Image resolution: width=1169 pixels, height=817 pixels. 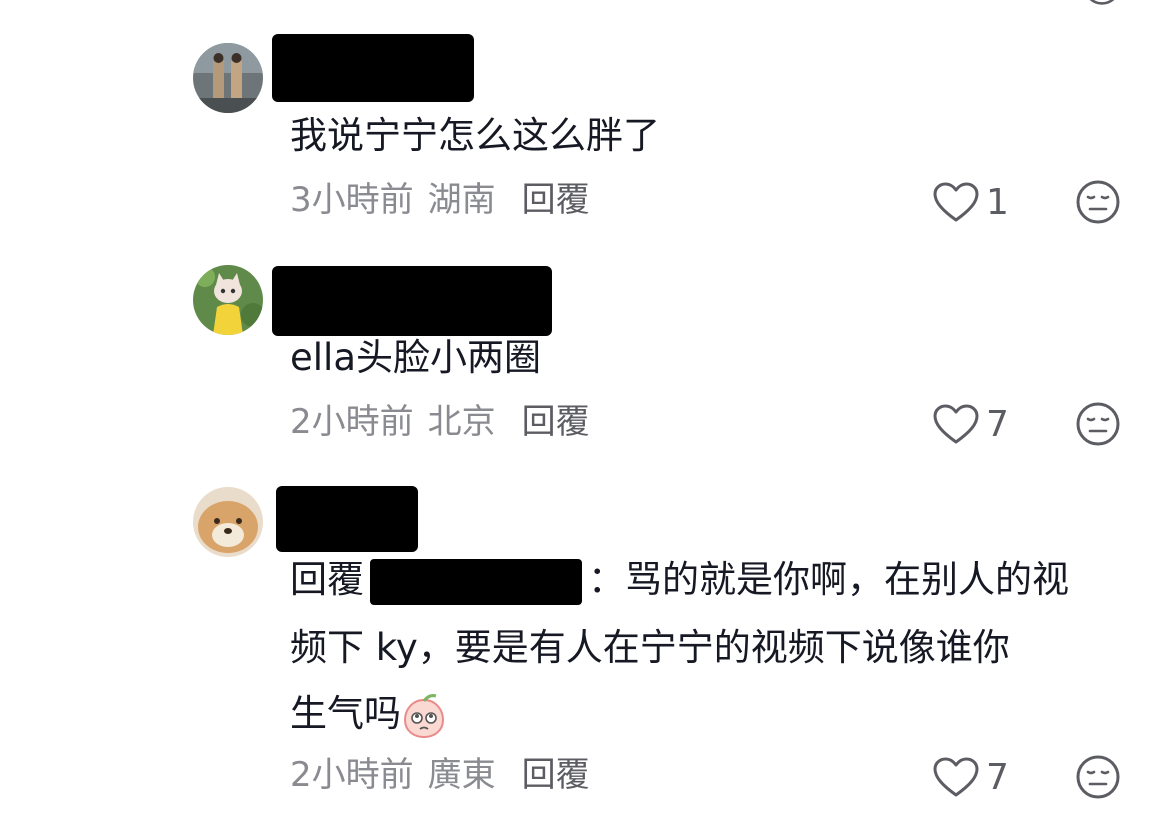 I want to click on comment-time: 3小時前, so click(x=352, y=200).